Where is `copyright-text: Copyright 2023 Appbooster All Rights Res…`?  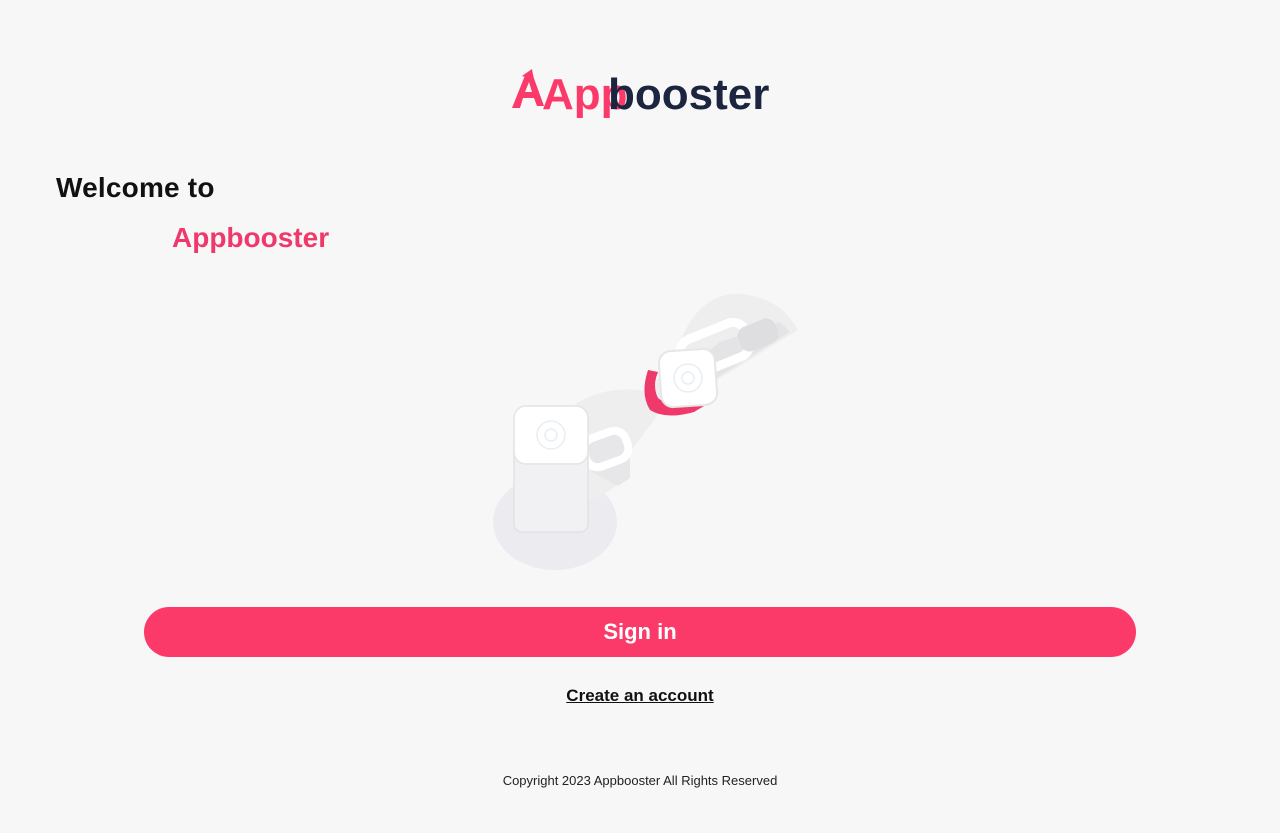 copyright-text: Copyright 2023 Appbooster All Rights Res… is located at coordinates (640, 780).